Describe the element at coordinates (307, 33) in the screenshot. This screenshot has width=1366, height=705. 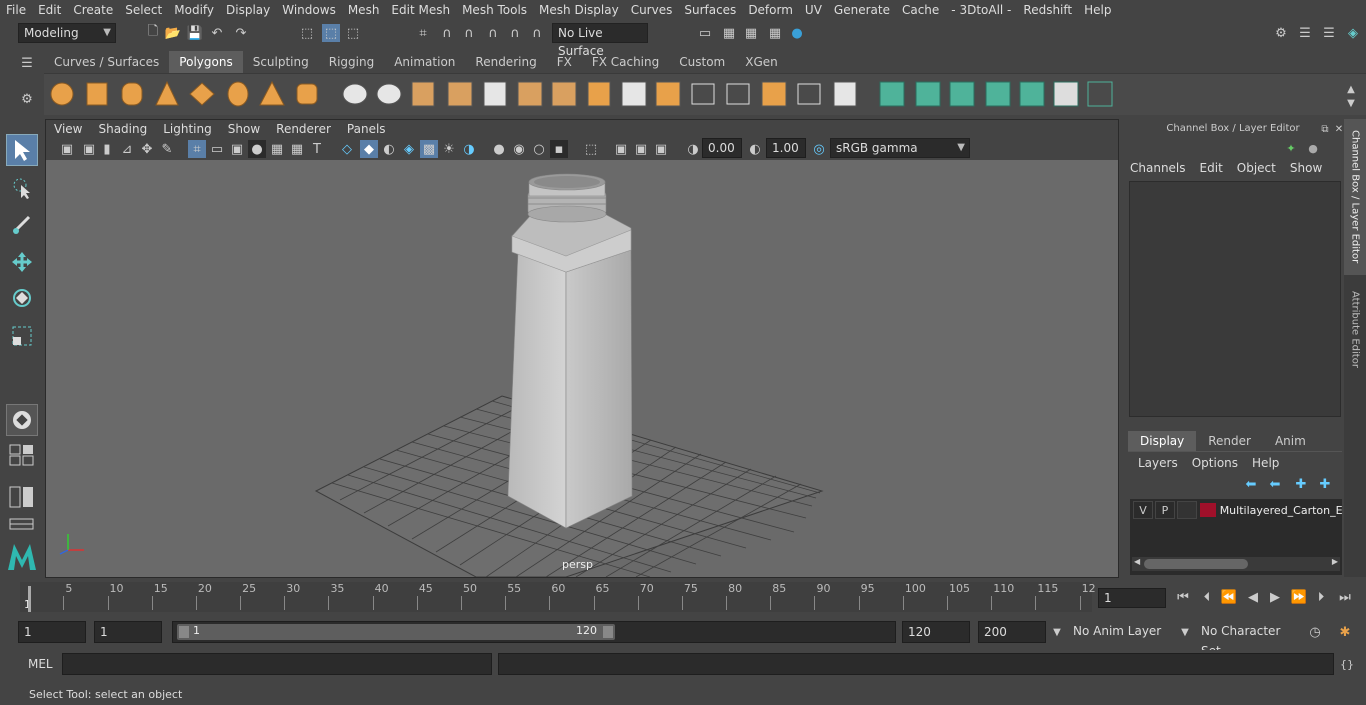
I see `select-hierarchy-icon: ⬚` at that location.